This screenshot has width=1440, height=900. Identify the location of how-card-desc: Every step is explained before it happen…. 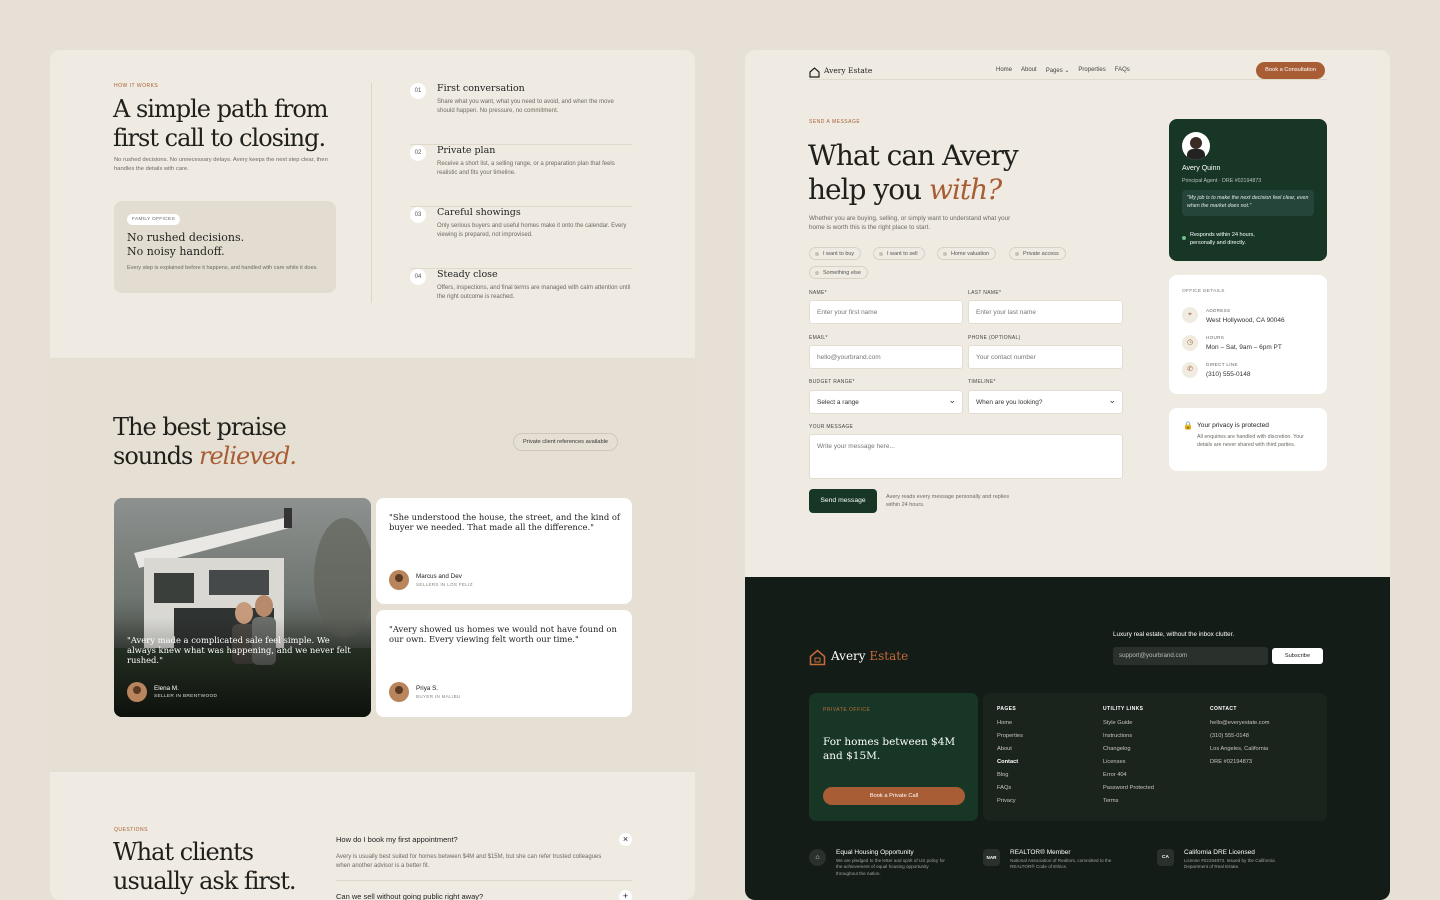
(222, 268).